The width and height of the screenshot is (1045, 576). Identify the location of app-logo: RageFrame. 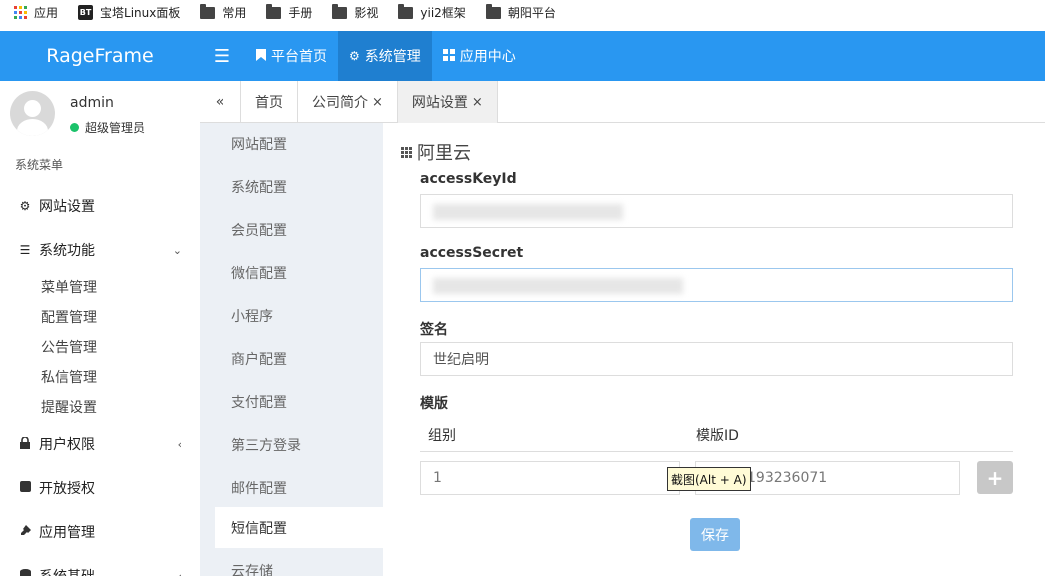
(100, 56).